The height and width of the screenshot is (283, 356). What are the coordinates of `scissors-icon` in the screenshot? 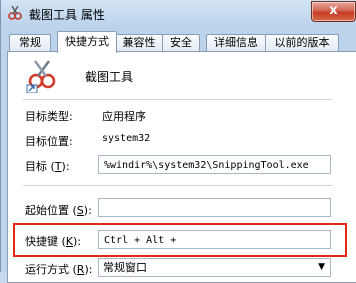 It's located at (15, 12).